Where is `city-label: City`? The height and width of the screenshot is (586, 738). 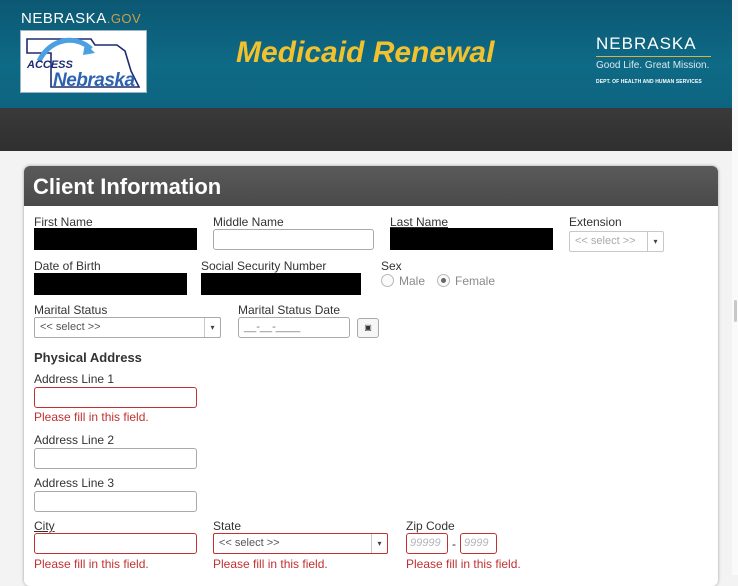 city-label: City is located at coordinates (44, 526).